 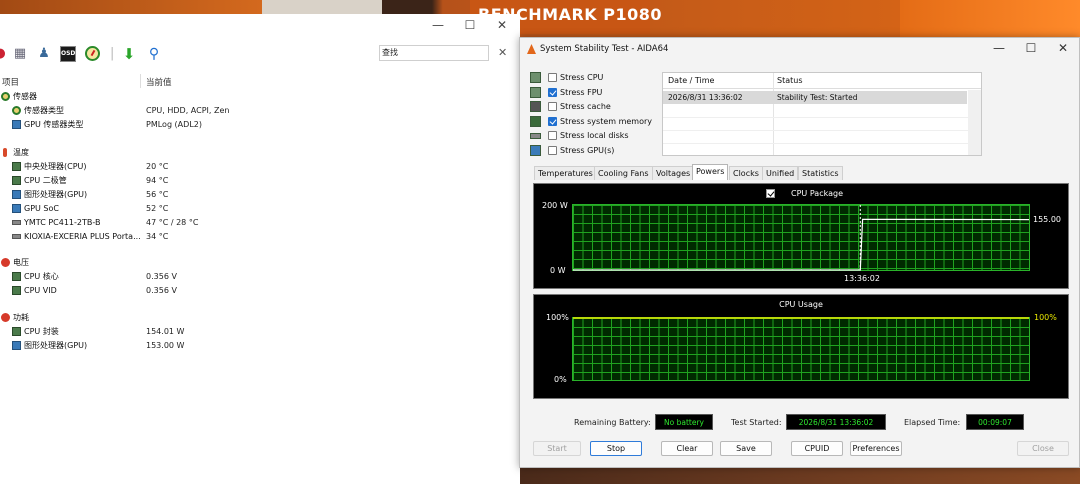 I want to click on search-input: 查找, so click(x=434, y=53).